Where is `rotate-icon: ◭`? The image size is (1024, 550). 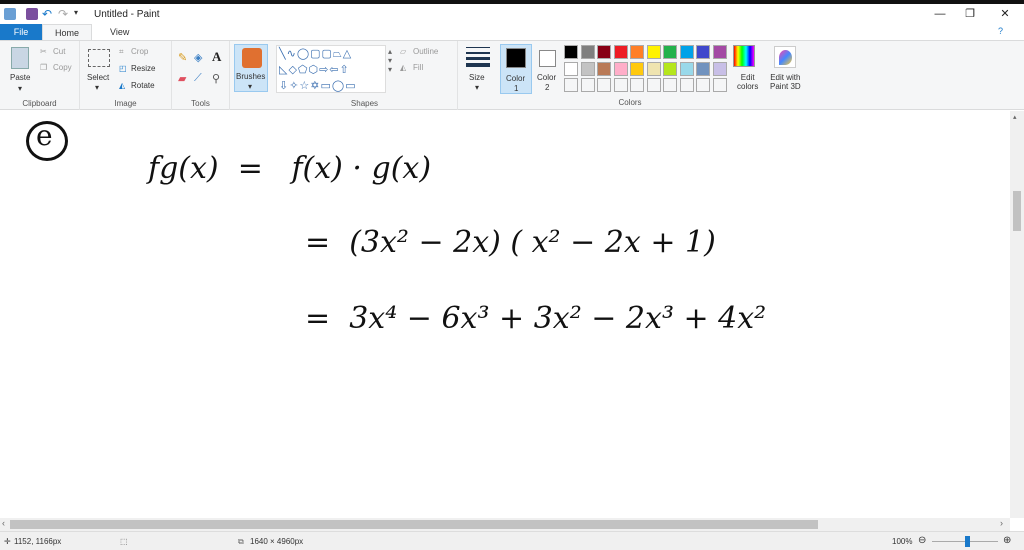
rotate-icon: ◭ is located at coordinates (122, 85).